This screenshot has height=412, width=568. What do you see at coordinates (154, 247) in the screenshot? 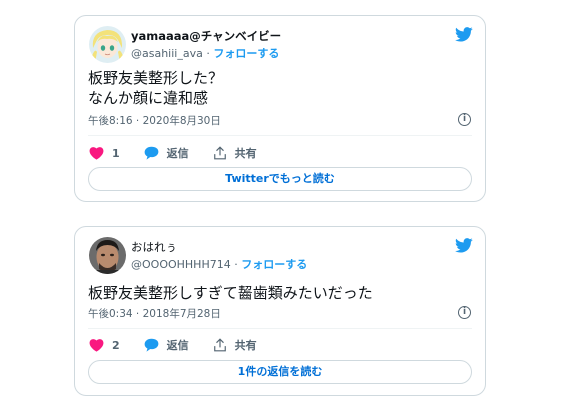
I see `display-name: おはれぅ` at bounding box center [154, 247].